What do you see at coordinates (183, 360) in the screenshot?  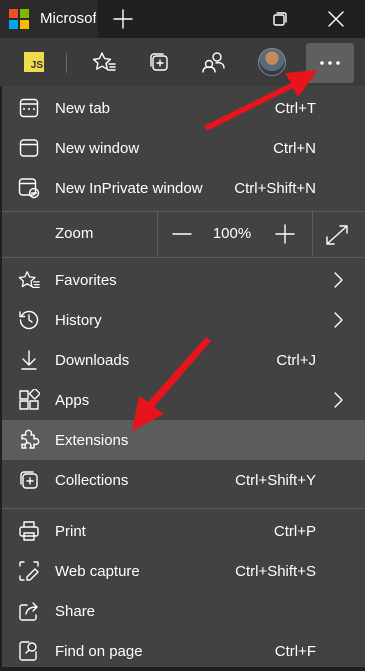 I see `menu-item-downloads: Downloads Ctrl+J` at bounding box center [183, 360].